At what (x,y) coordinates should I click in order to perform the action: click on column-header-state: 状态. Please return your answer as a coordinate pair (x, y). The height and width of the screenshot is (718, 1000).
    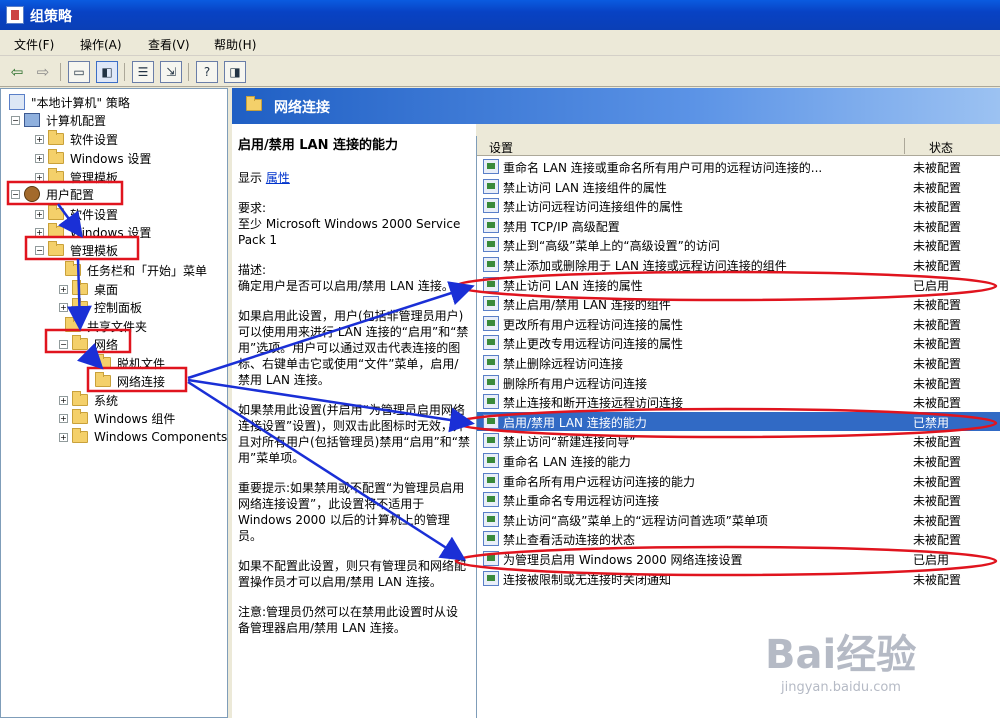
    Looking at the image, I should click on (941, 147).